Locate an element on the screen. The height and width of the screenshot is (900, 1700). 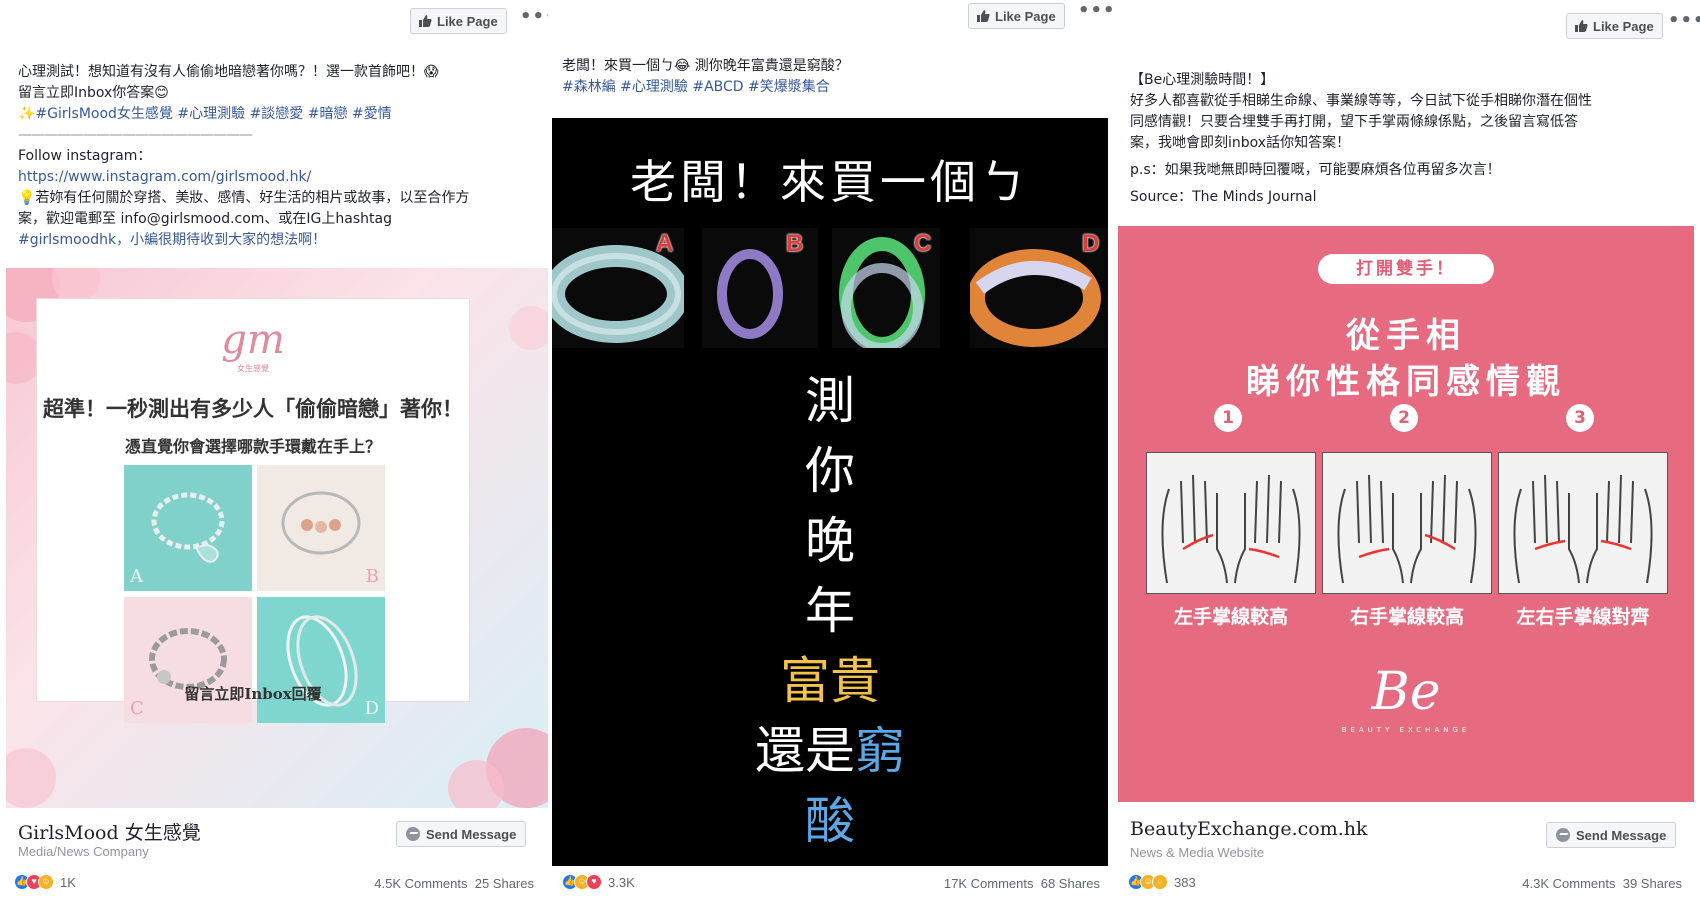
beauty-exchange-logo: Be is located at coordinates (1406, 692).